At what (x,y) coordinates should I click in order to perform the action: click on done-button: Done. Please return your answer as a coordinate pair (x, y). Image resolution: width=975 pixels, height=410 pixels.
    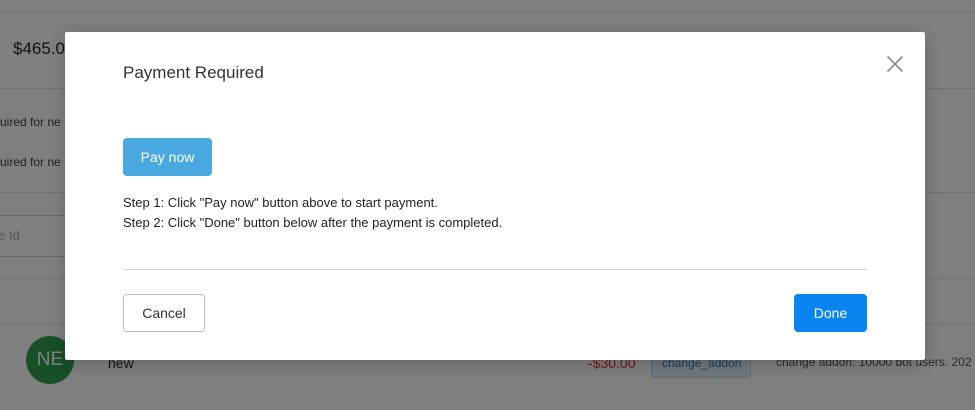
    Looking at the image, I should click on (830, 313).